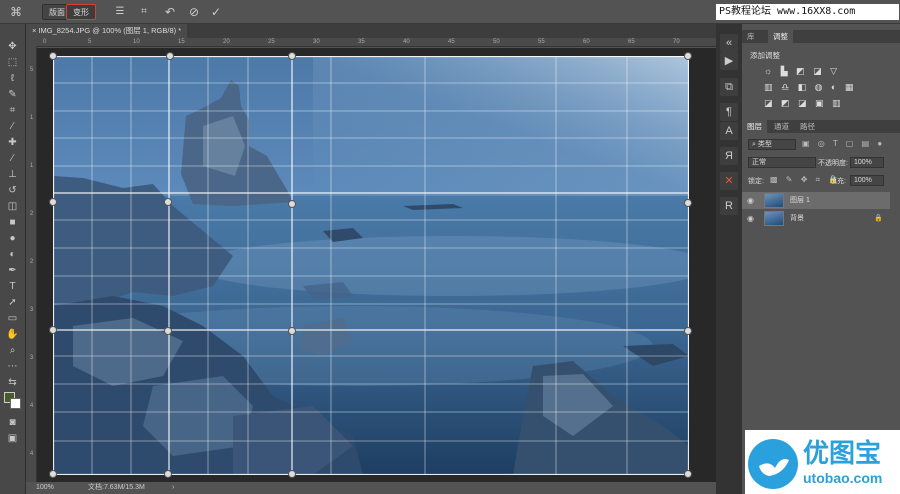  I want to click on history-brush-icon: ↺, so click(12, 191).